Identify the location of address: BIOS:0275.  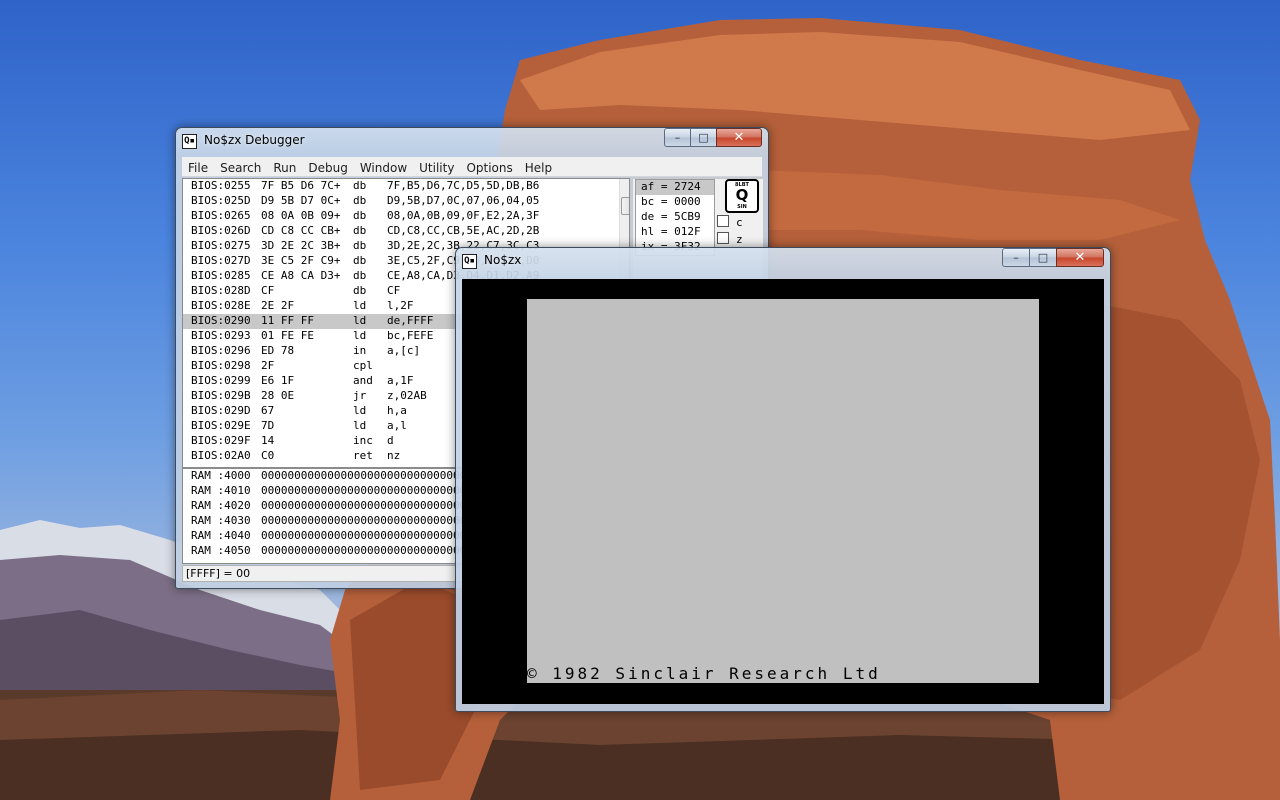
(221, 245).